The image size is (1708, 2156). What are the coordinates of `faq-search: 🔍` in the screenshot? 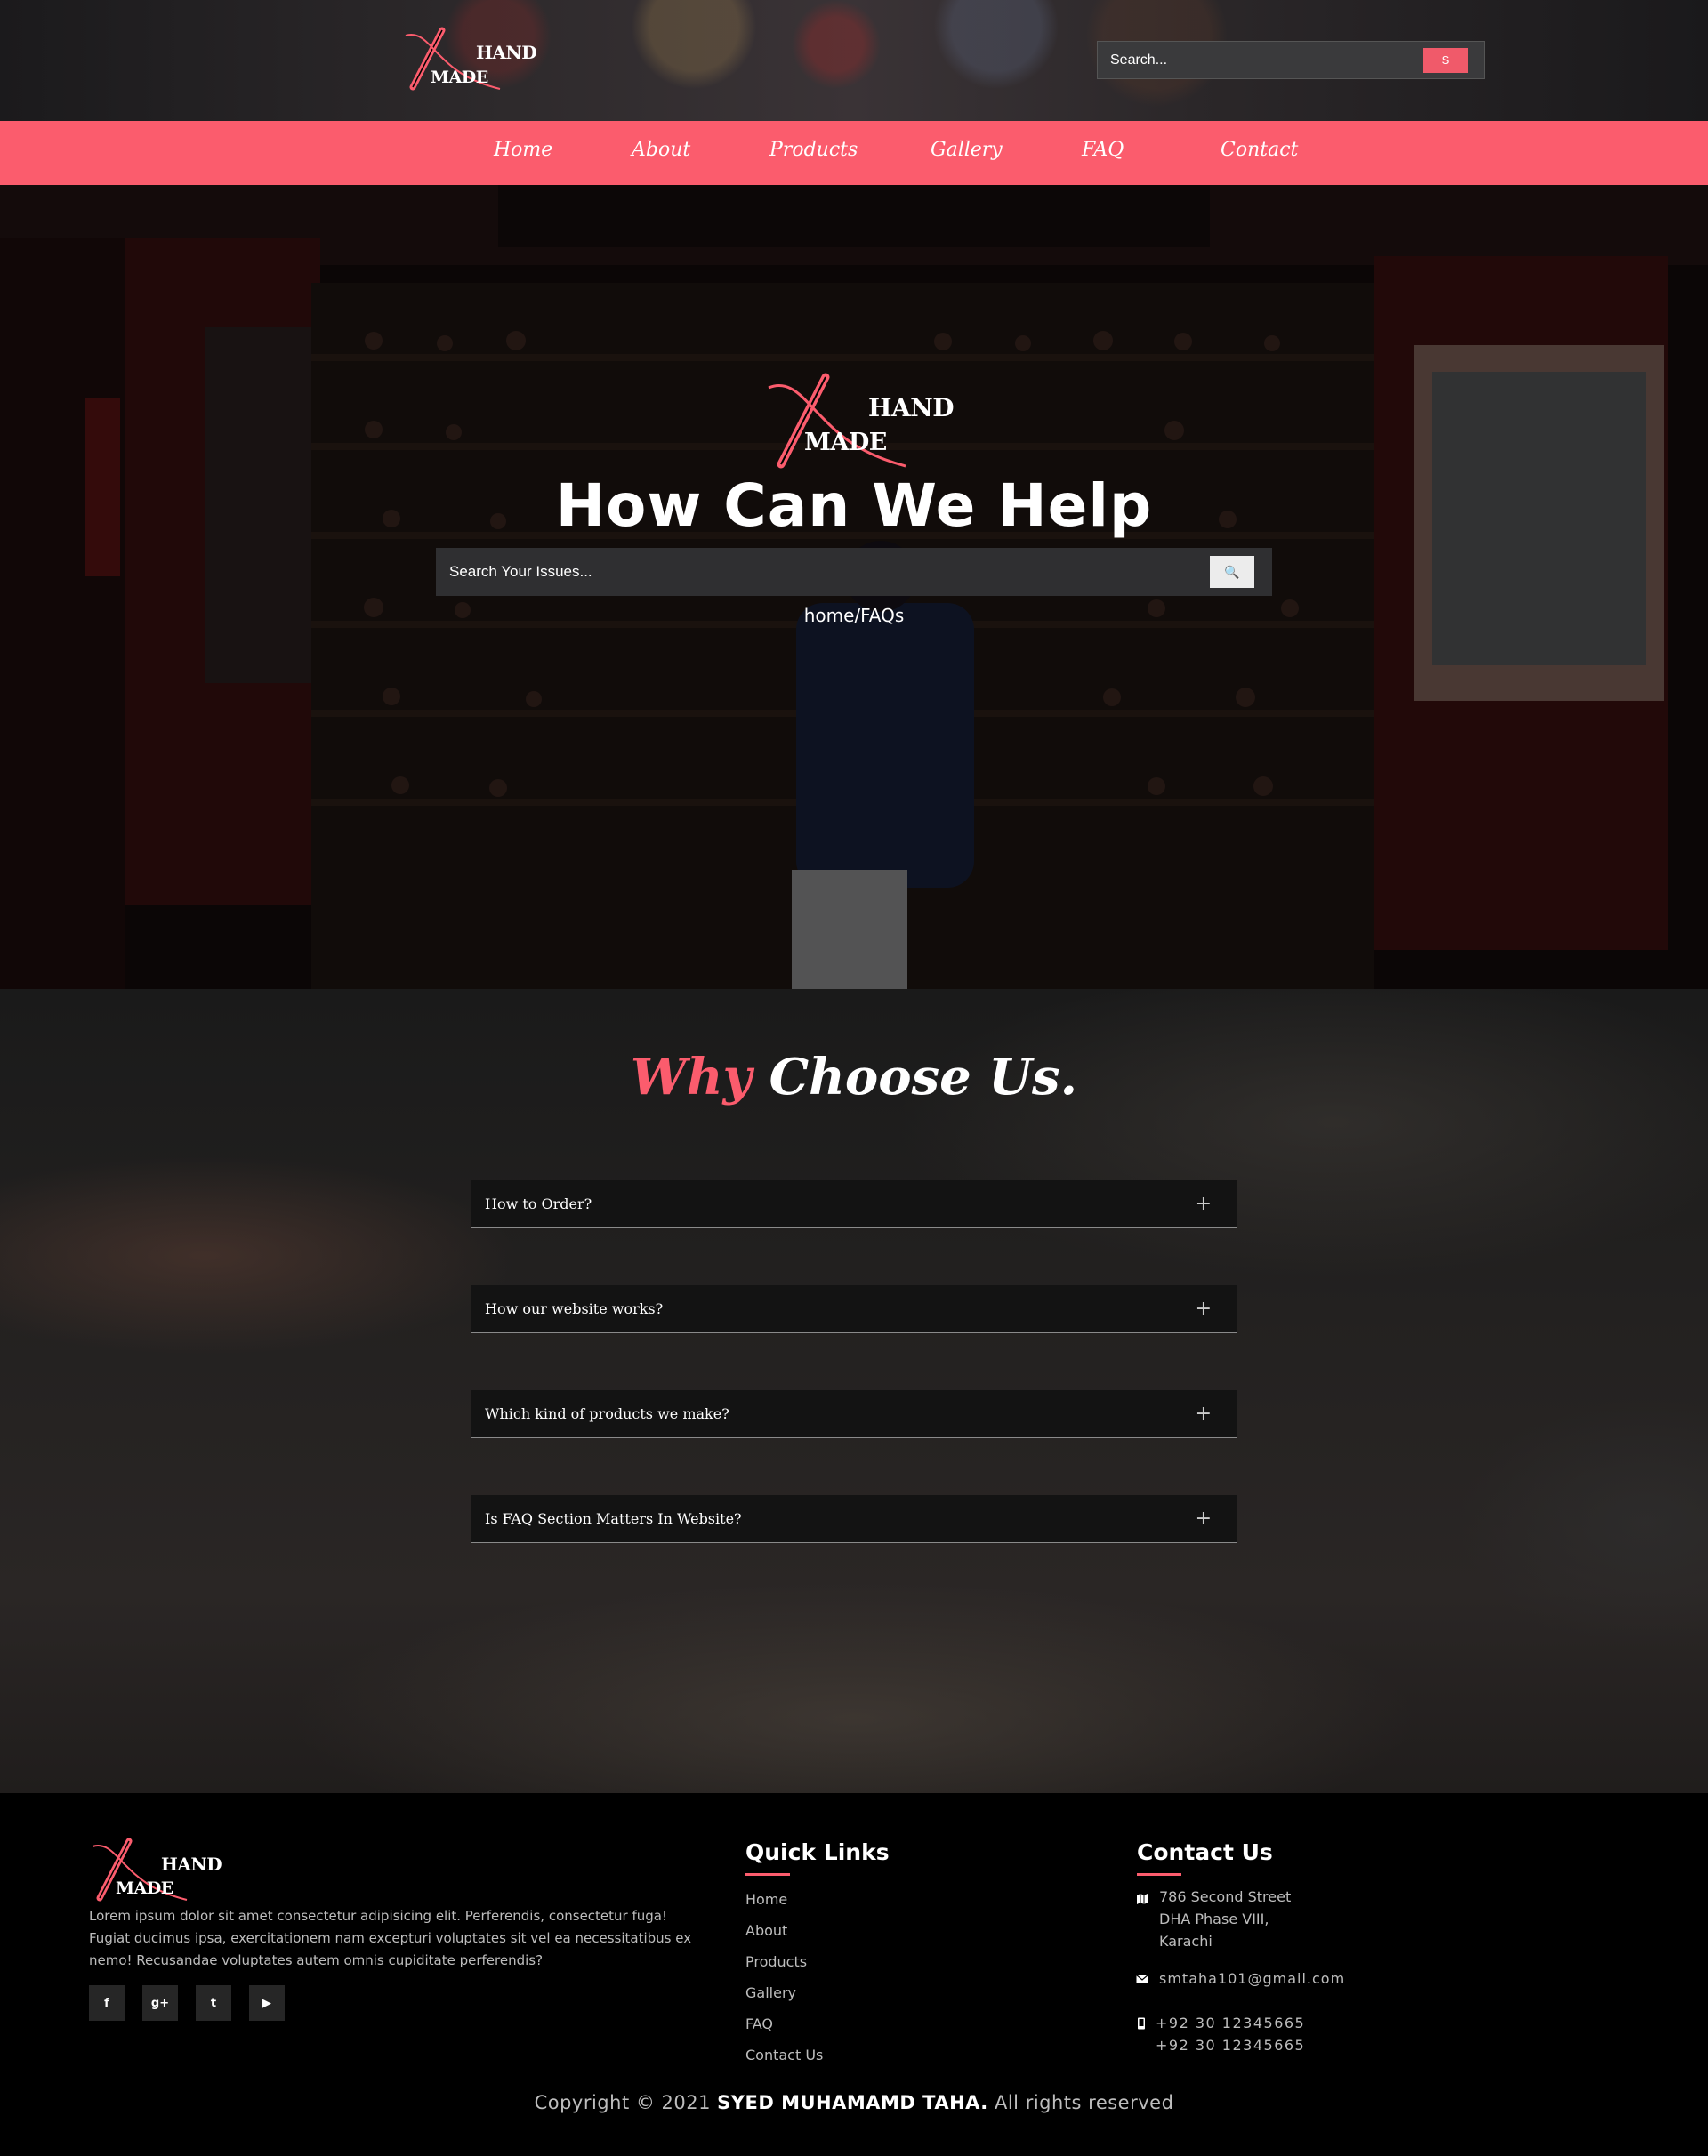 It's located at (854, 572).